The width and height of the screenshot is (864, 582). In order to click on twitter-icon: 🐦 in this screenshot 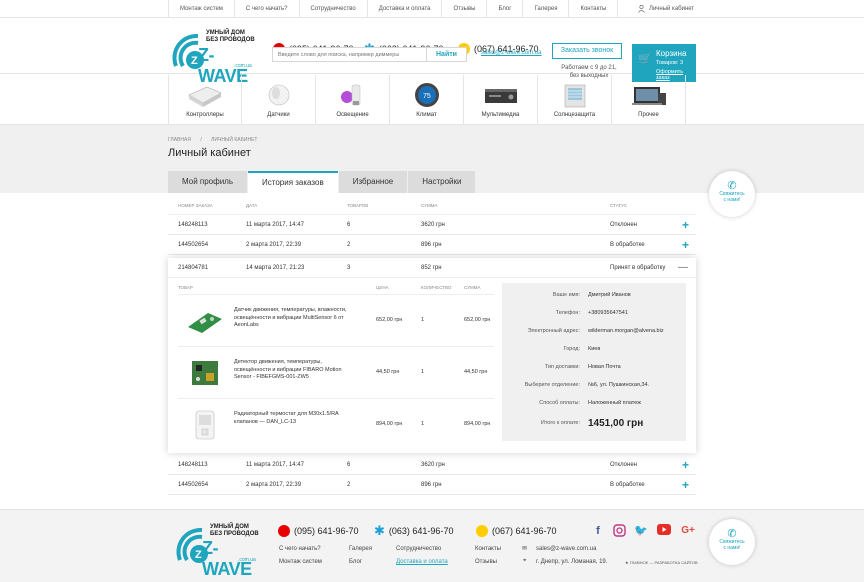, I will do `click(641, 531)`.